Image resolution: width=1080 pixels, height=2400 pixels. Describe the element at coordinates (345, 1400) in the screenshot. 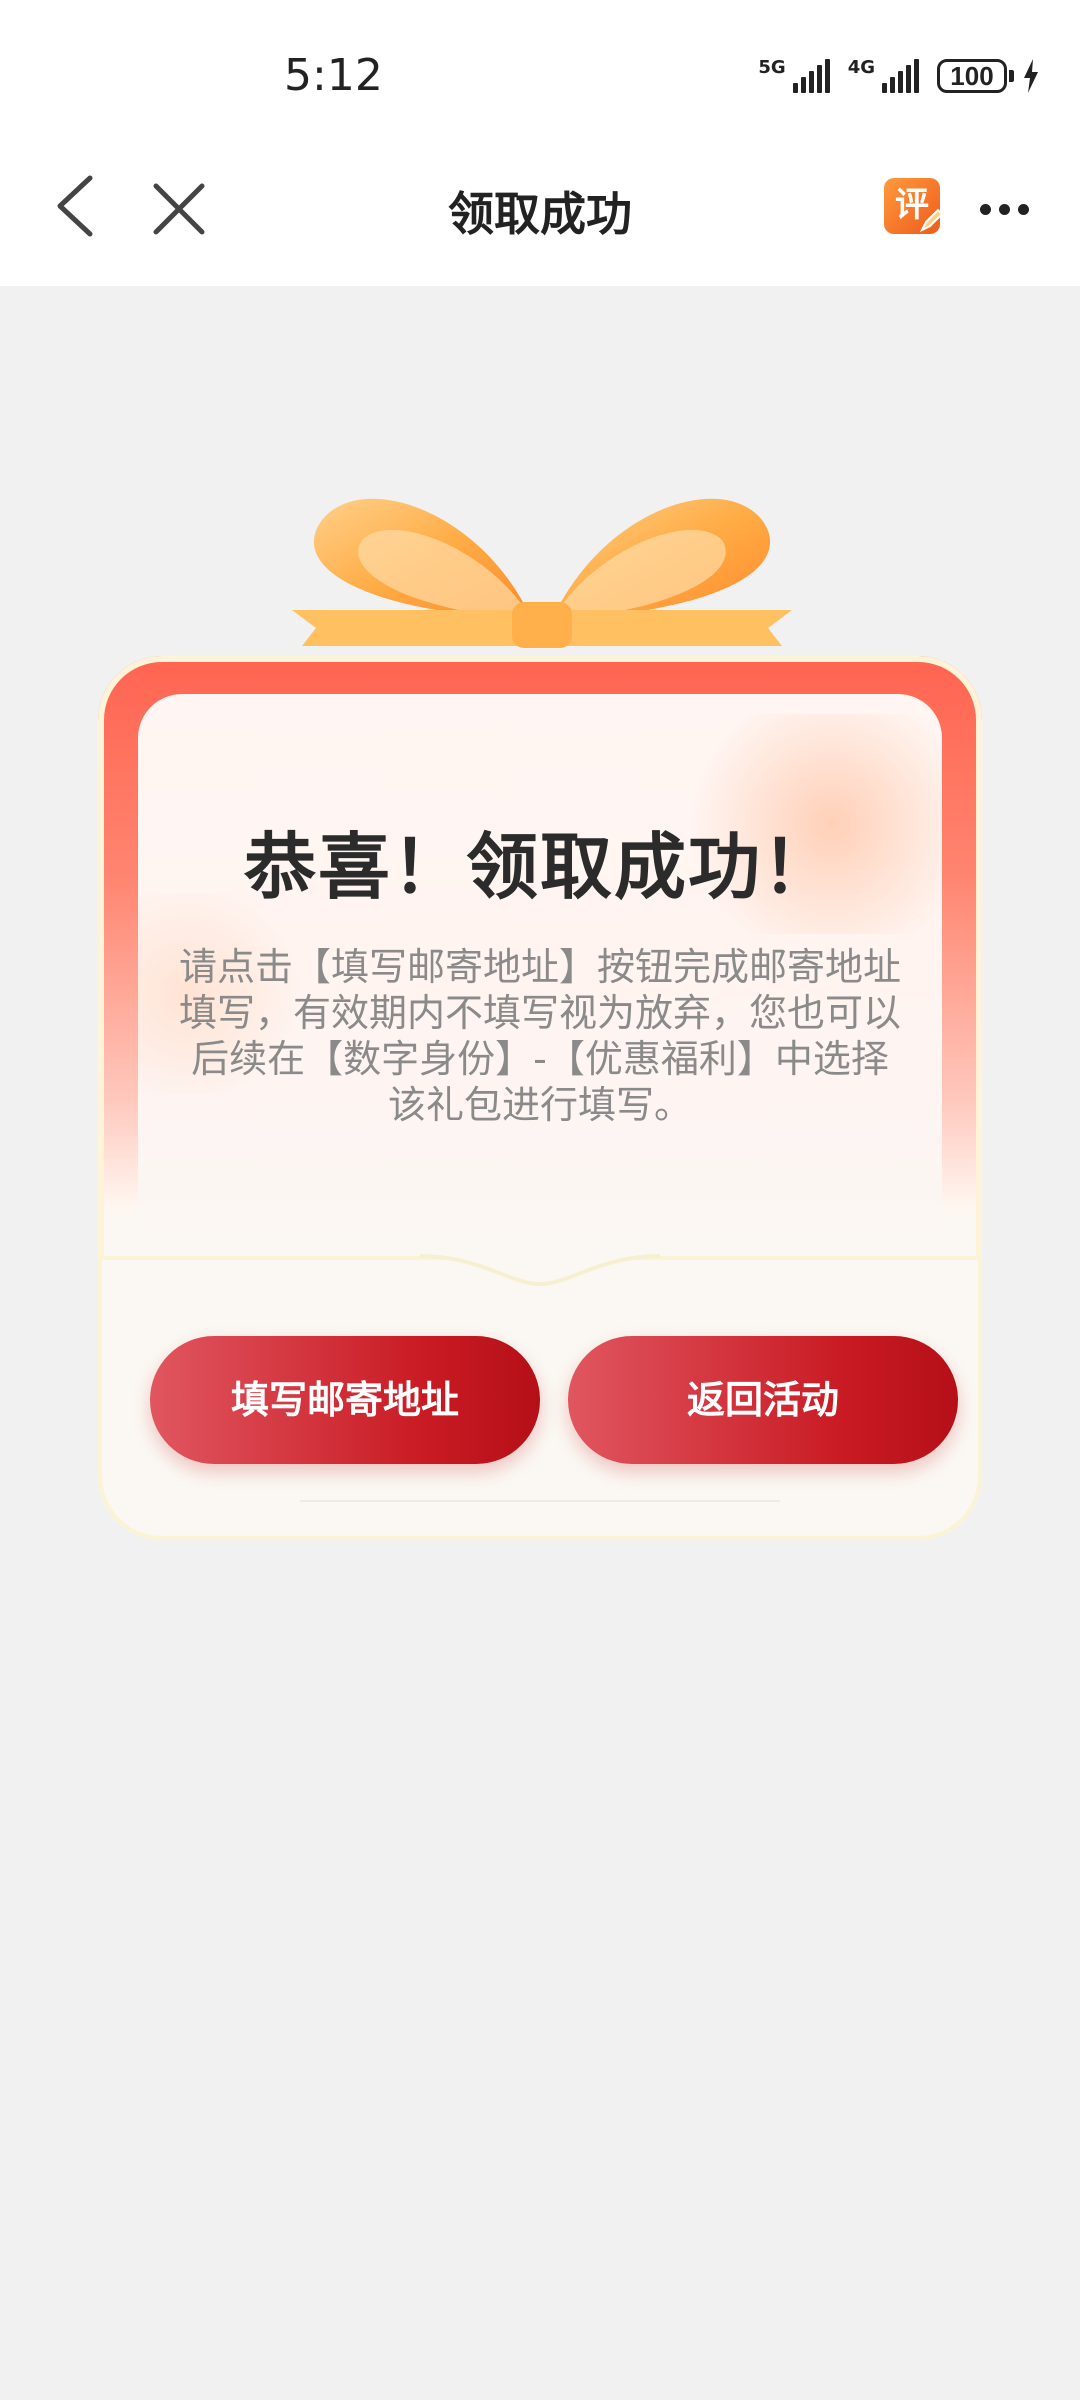

I see `fill-address-button: 填写邮寄地址` at that location.